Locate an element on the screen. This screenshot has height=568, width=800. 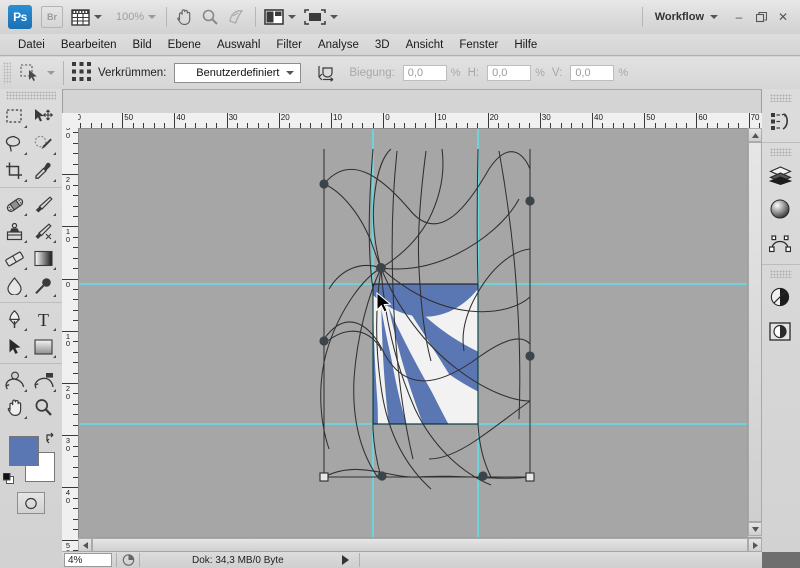
horizontal-scrollbar is located at coordinates (420, 544).